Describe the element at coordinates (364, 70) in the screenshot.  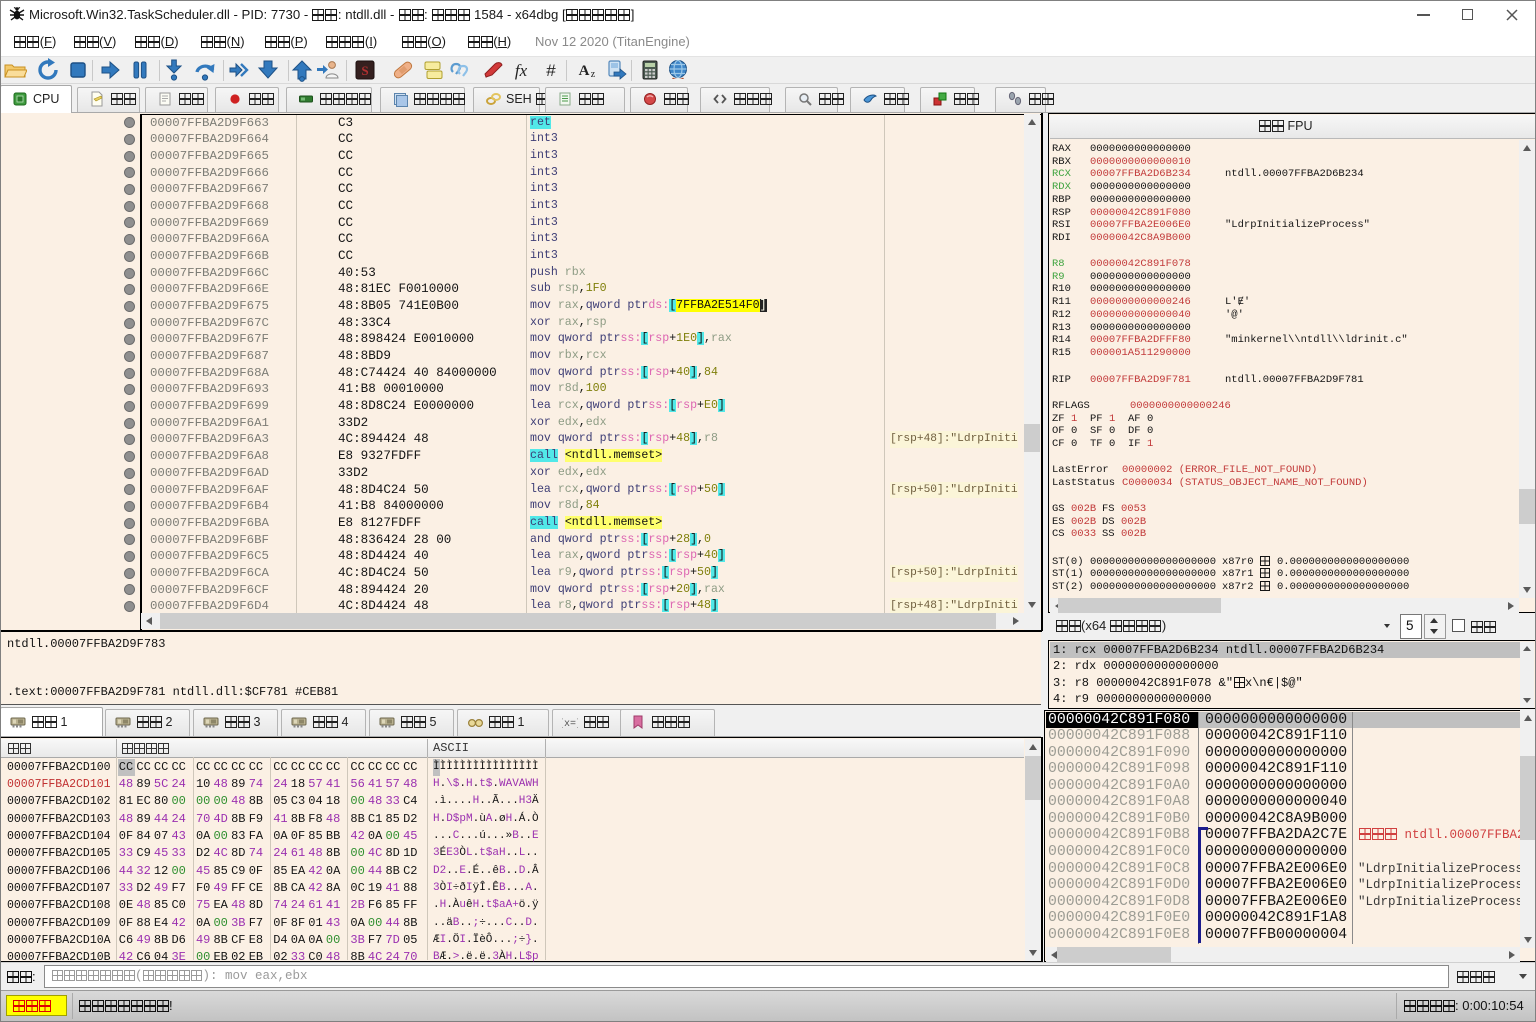
I see `svg-text: S` at that location.